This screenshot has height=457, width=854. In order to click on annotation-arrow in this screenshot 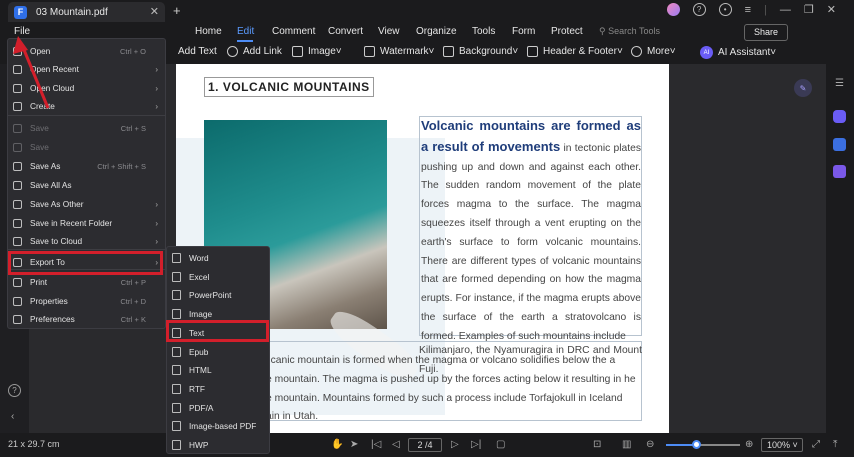, I will do `click(31, 72)`.